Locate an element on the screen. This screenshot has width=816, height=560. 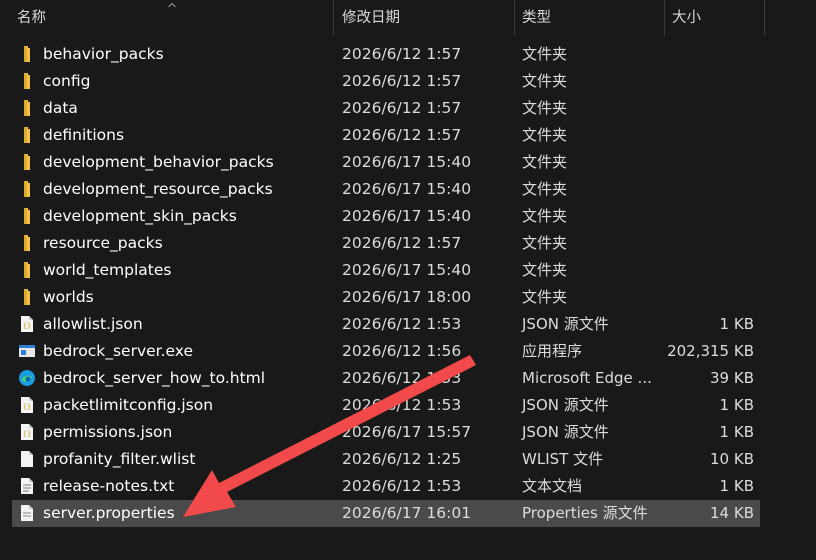
file-modified-date: 2026/6/12 1:56 is located at coordinates (402, 351).